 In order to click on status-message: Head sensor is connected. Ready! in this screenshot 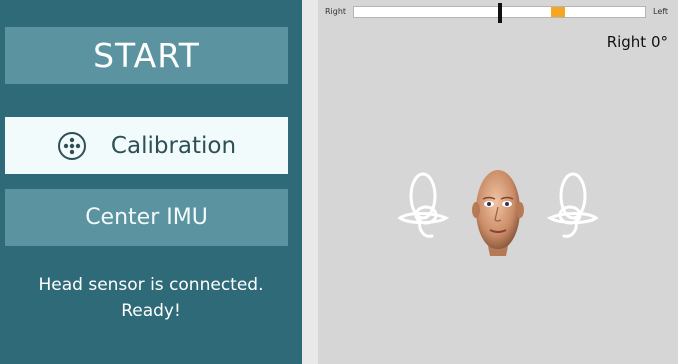, I will do `click(151, 298)`.